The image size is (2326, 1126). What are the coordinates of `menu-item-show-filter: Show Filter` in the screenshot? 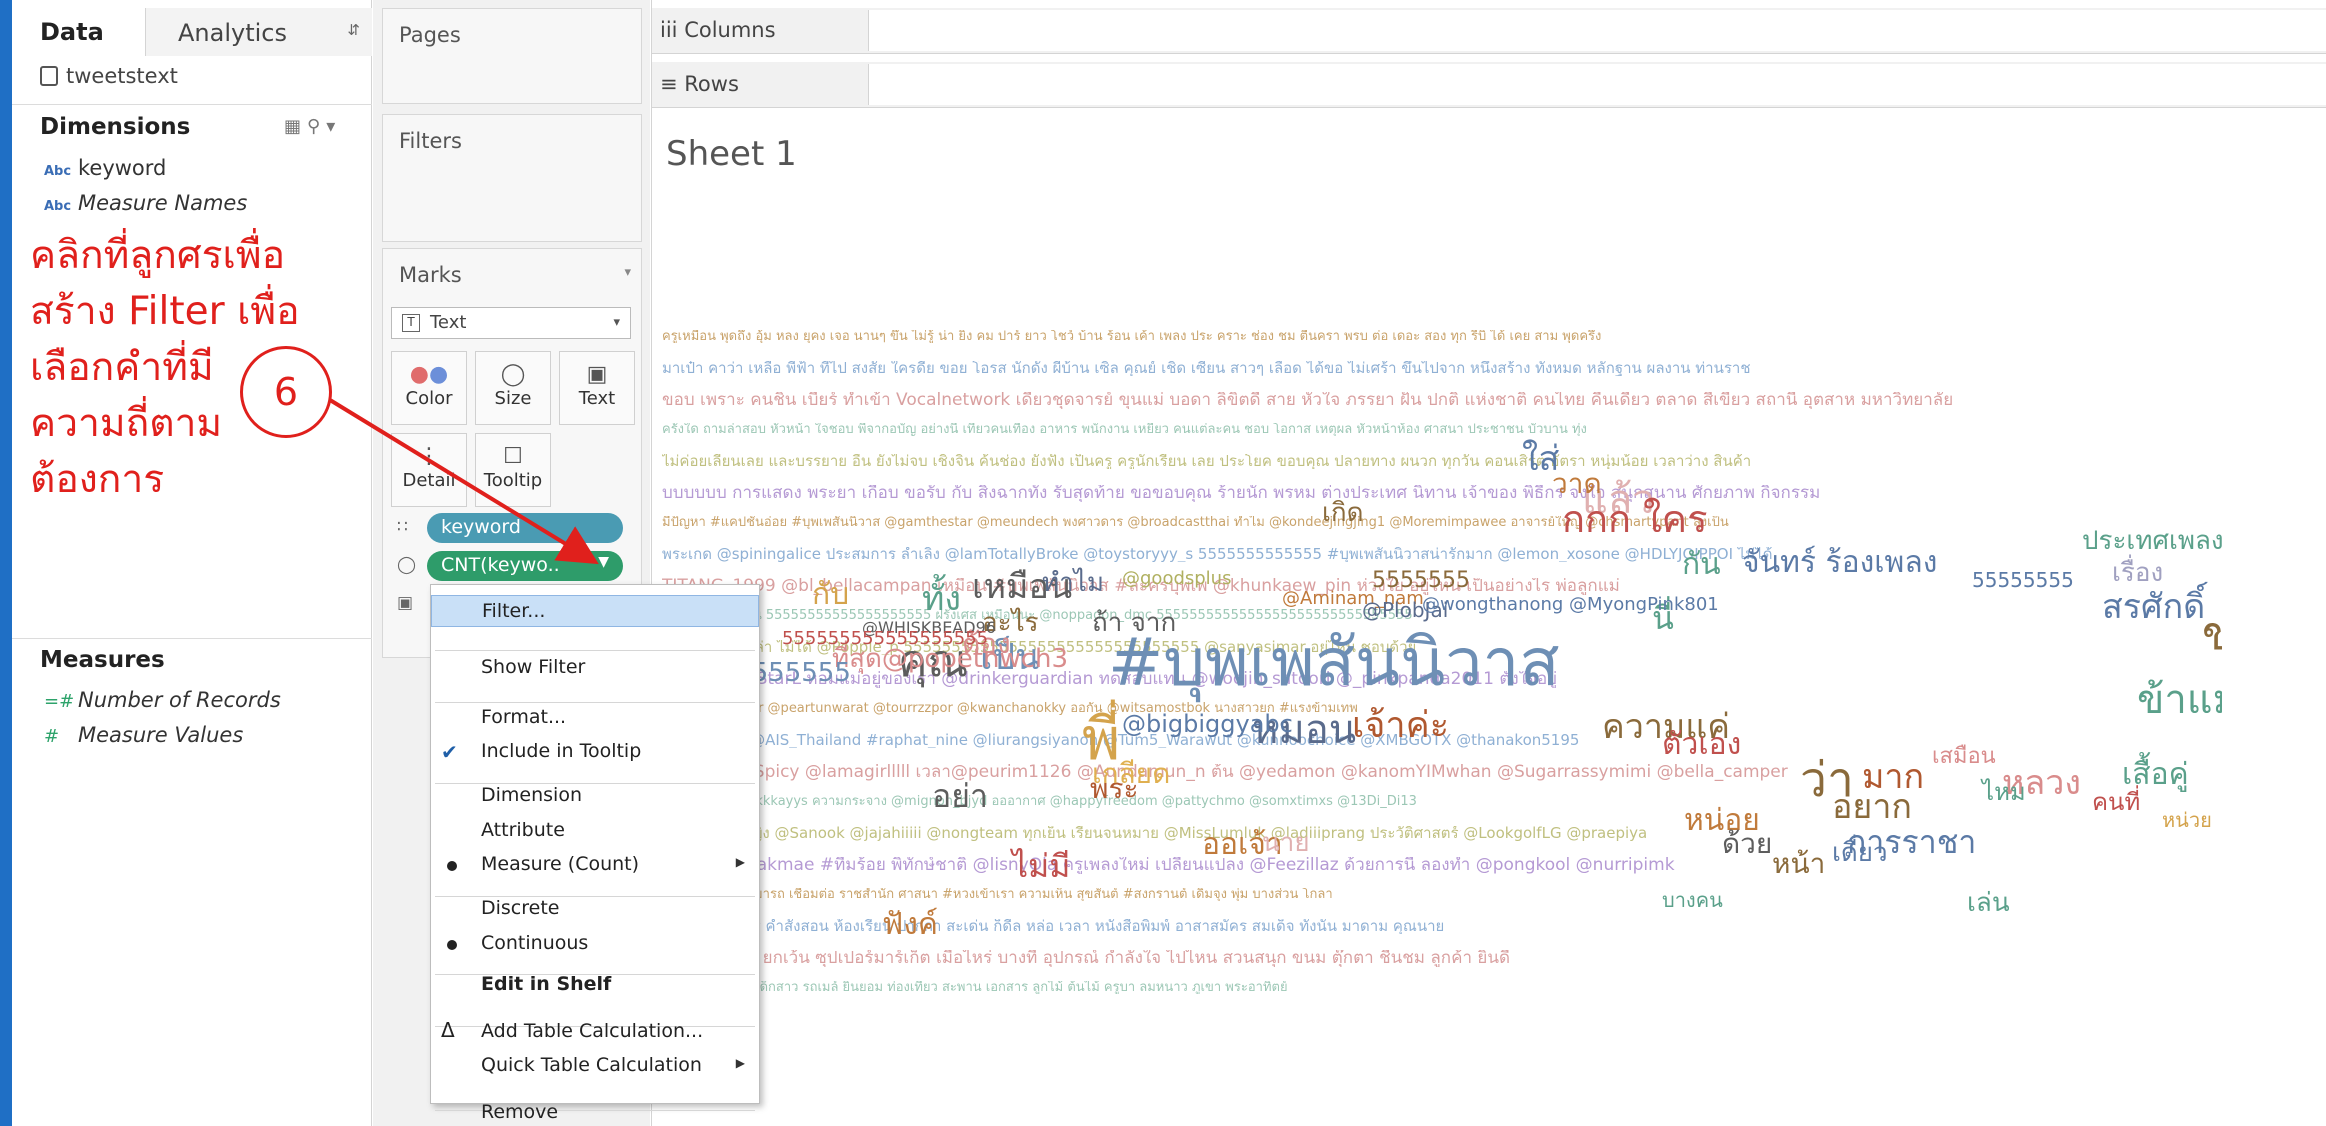 It's located at (595, 668).